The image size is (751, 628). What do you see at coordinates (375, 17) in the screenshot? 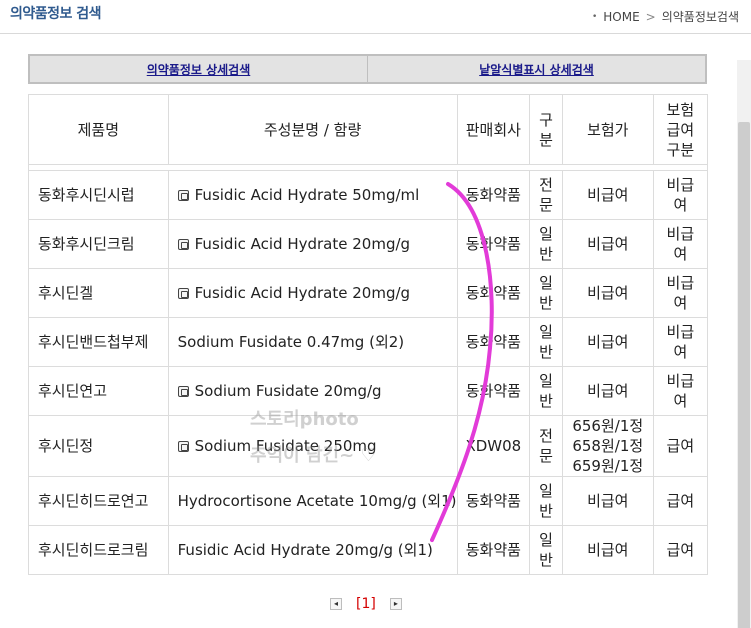
I see `page-header: 의약품정보 검색 • HOME > 의약품정보검색` at bounding box center [375, 17].